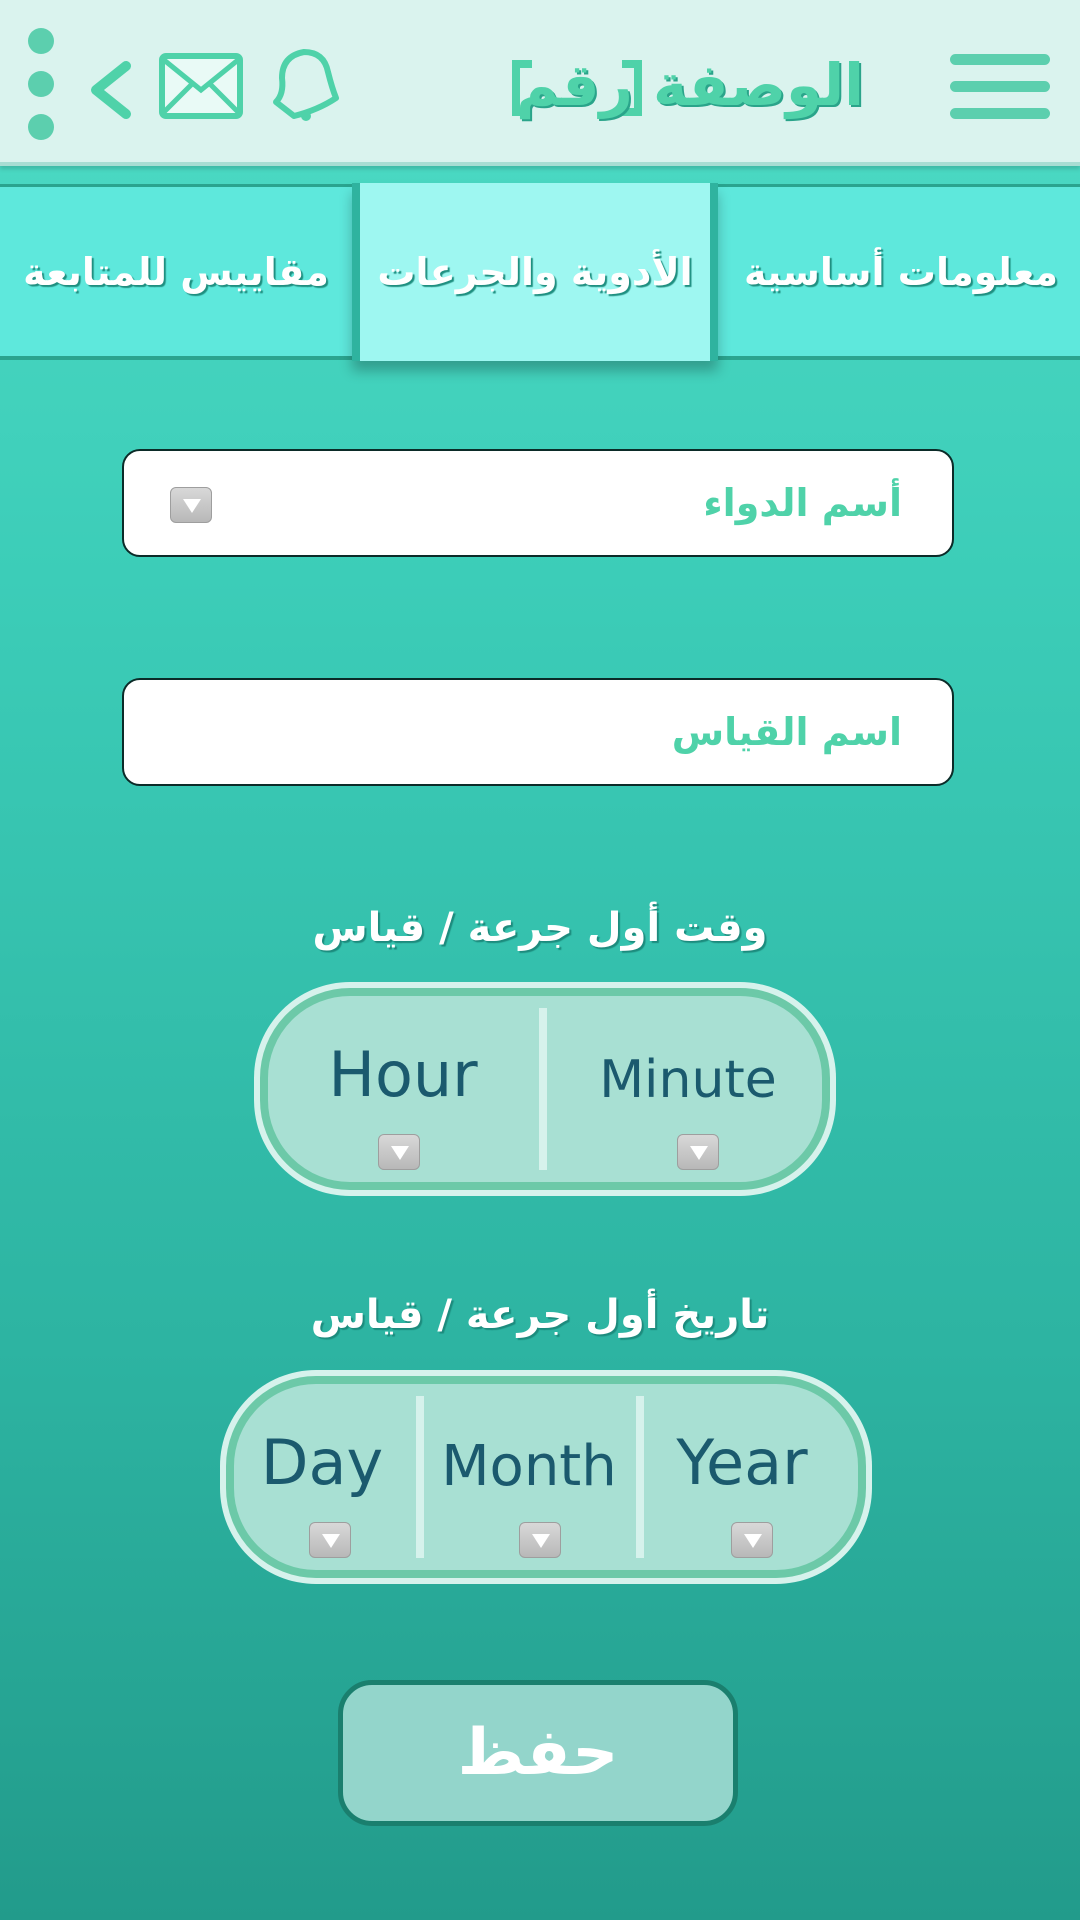 This screenshot has width=1080, height=1920. What do you see at coordinates (698, 1152) in the screenshot?
I see `minute-dropdown-arrow-icon` at bounding box center [698, 1152].